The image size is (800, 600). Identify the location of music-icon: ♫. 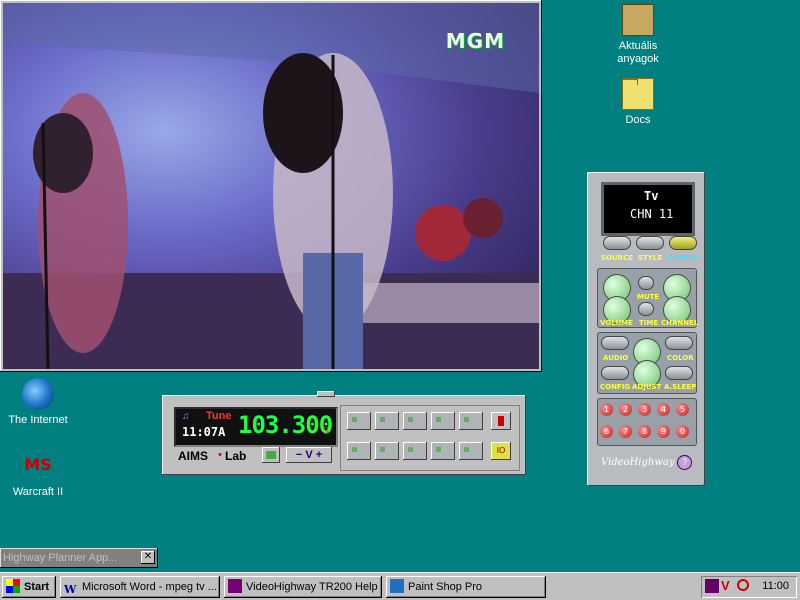
(186, 416).